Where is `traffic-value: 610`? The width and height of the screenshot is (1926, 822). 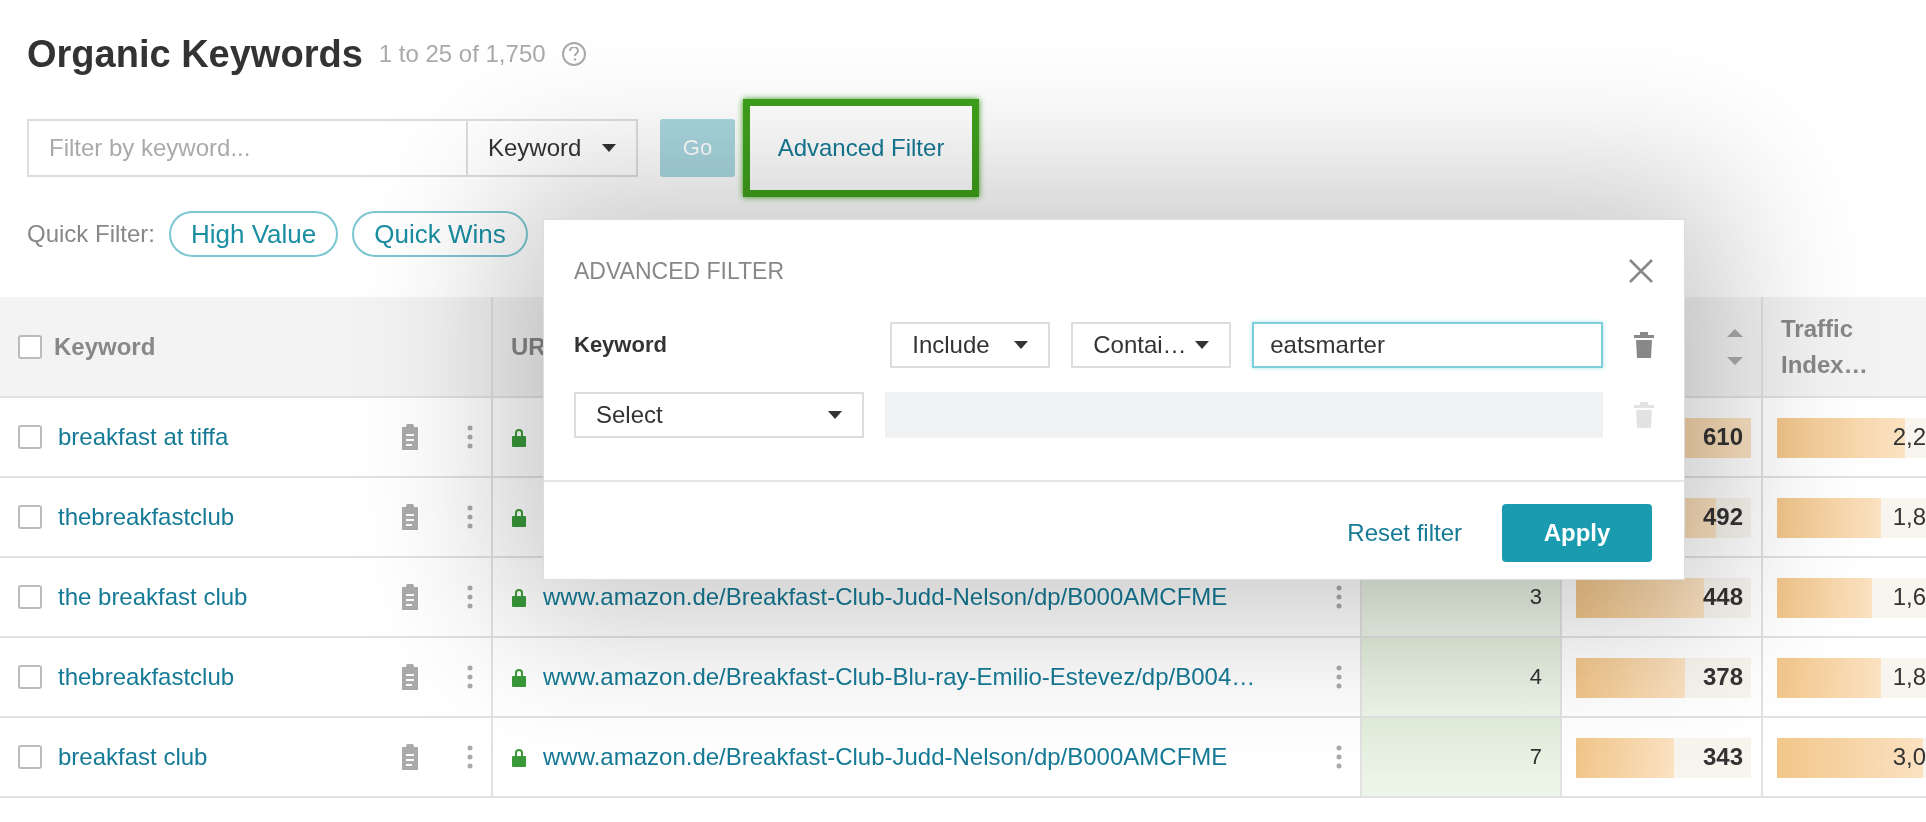 traffic-value: 610 is located at coordinates (1722, 437).